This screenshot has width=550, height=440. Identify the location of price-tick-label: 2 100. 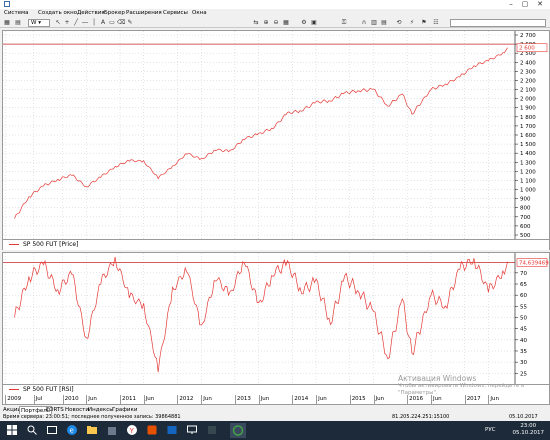
(528, 91).